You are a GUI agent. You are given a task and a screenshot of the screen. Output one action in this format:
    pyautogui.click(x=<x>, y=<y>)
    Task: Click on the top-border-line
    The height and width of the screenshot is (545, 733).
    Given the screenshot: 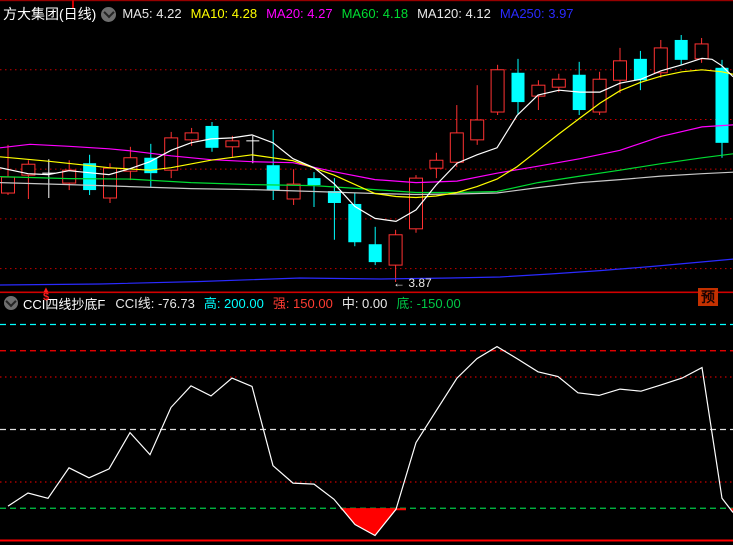 What is the action you would take?
    pyautogui.click(x=366, y=1)
    